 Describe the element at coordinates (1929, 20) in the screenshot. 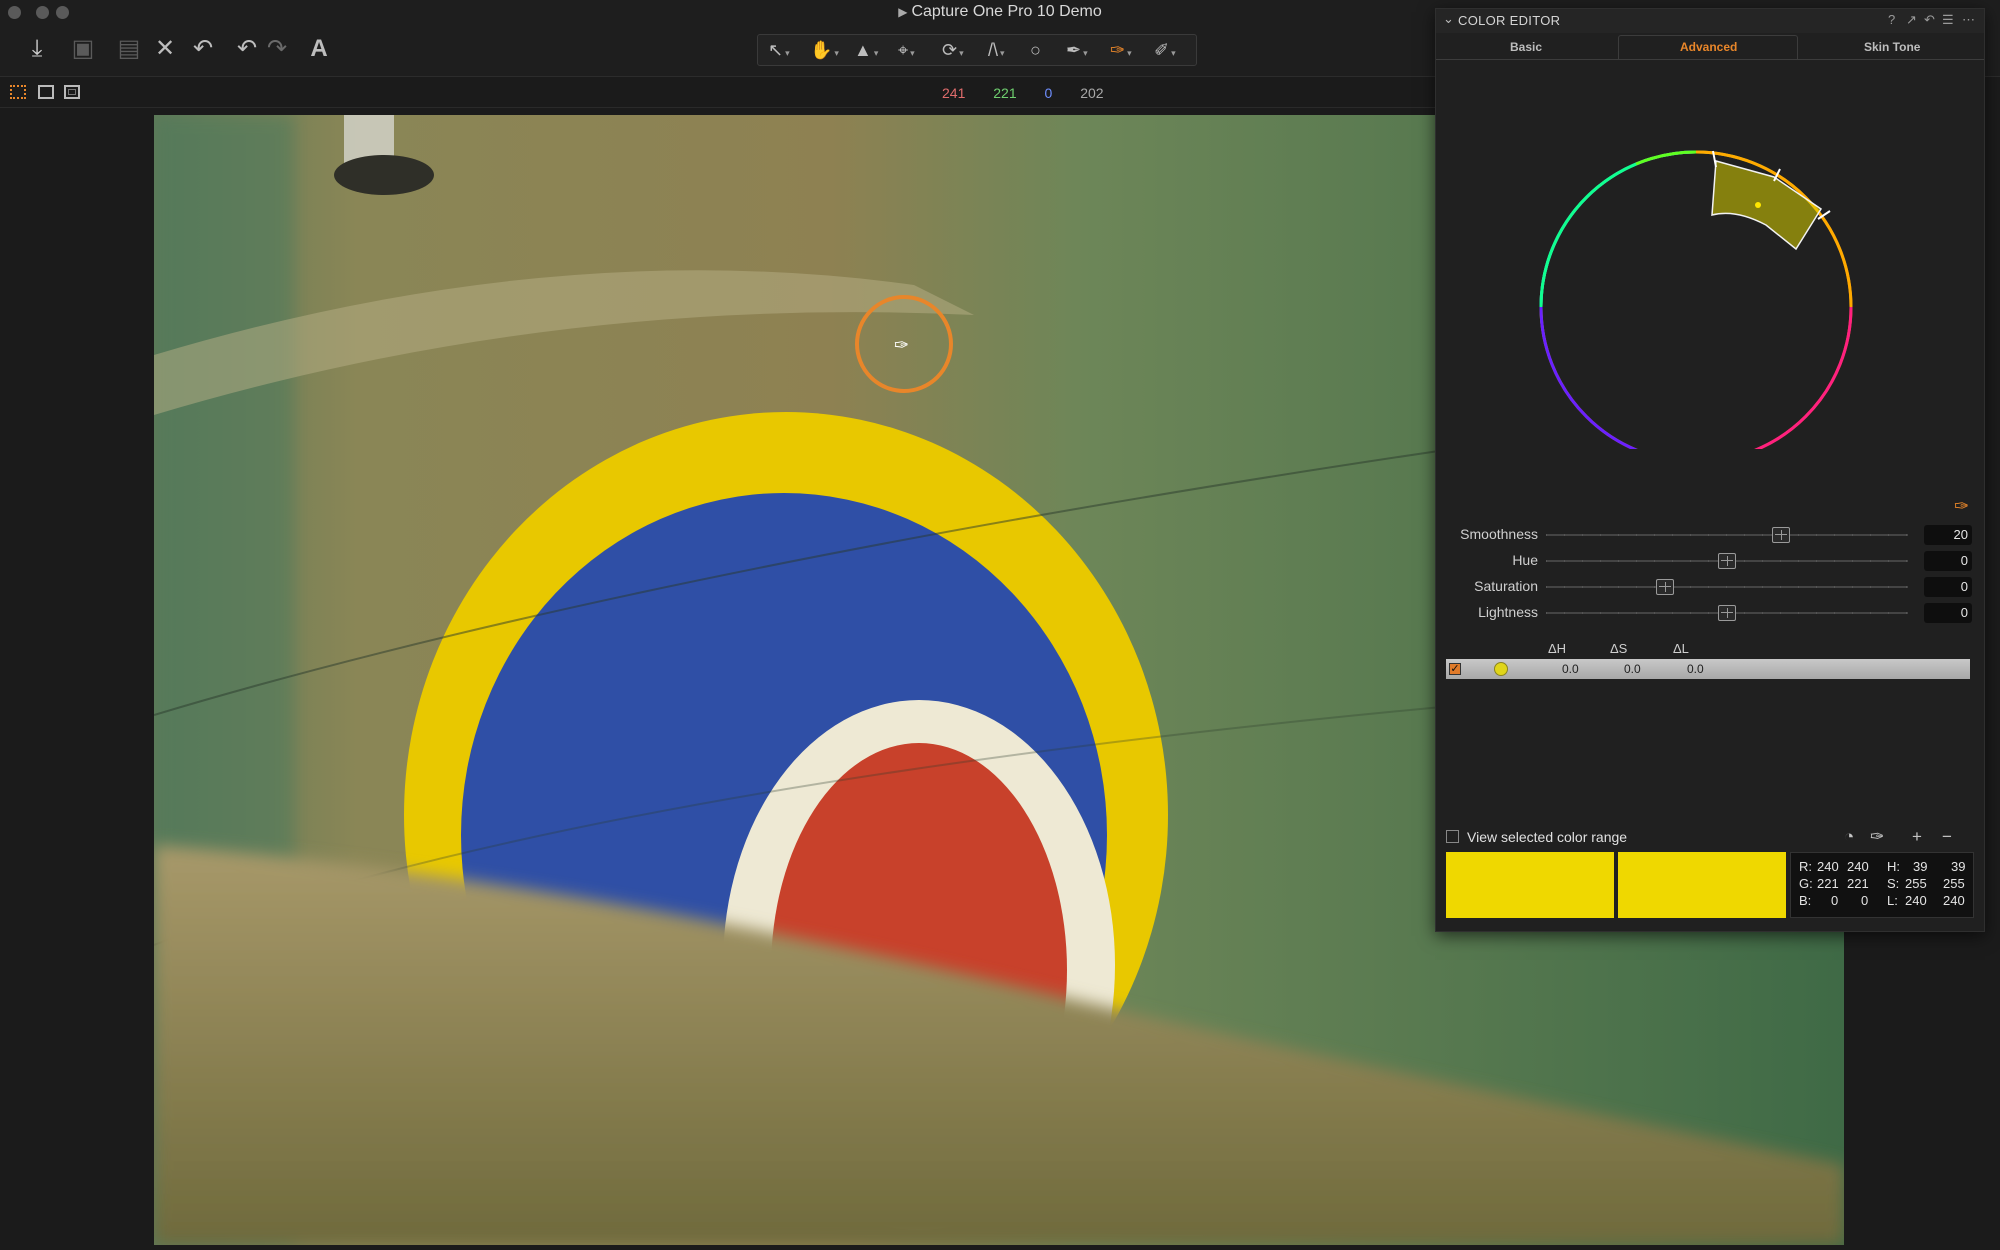

I see `reset-icon: ↶` at that location.